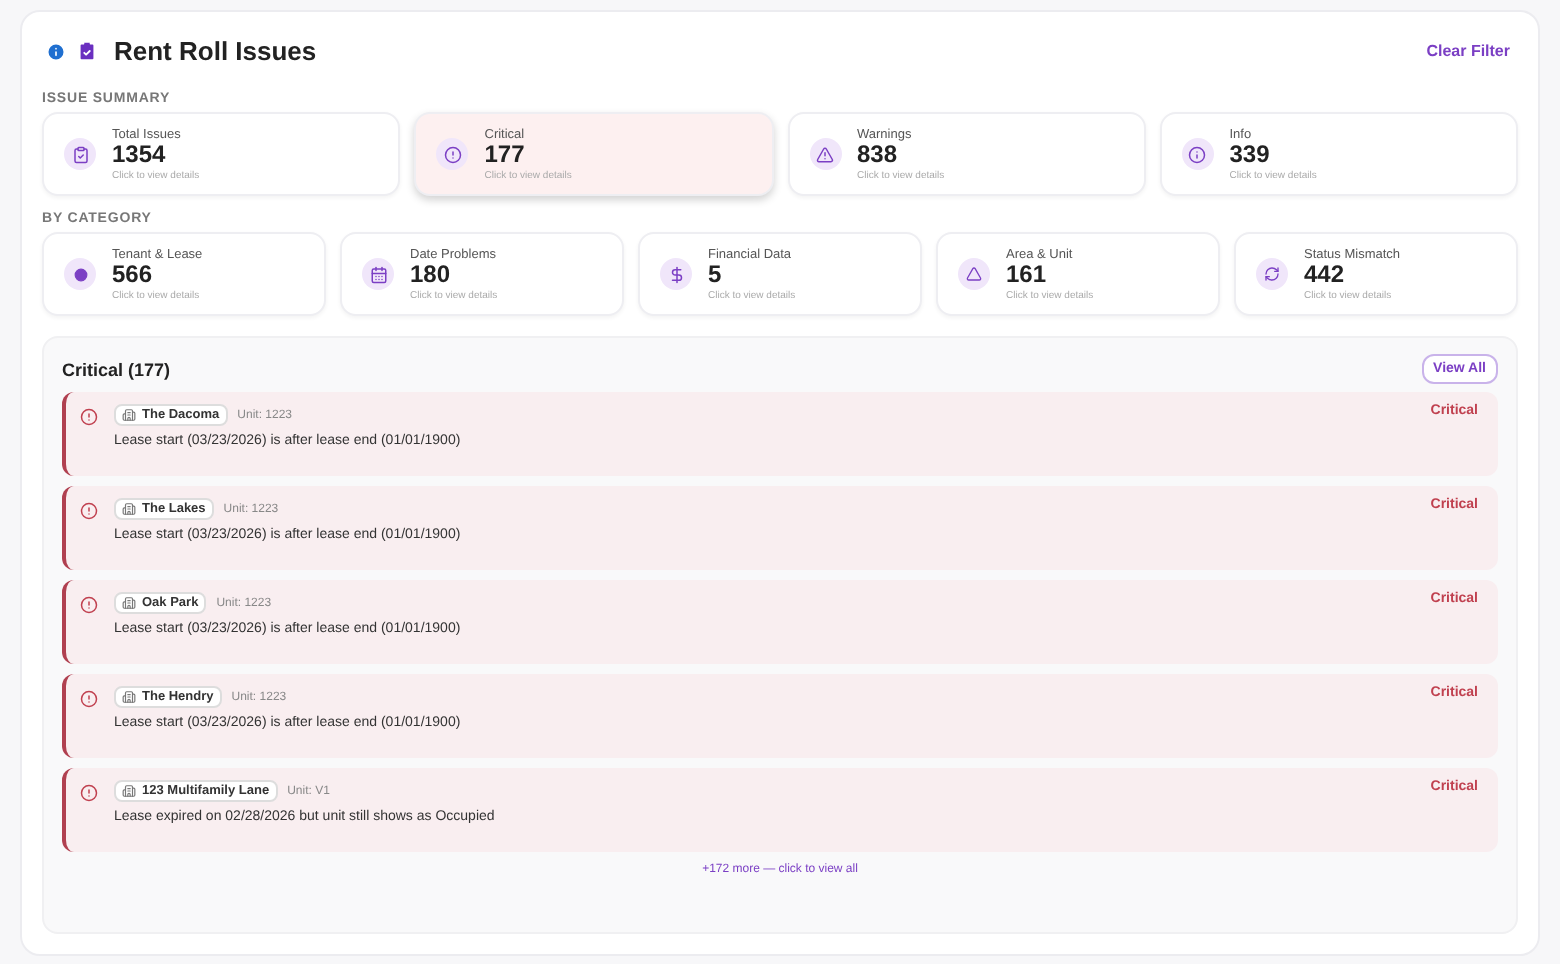  Describe the element at coordinates (116, 369) in the screenshot. I see `panel-title: Critical (177)` at that location.